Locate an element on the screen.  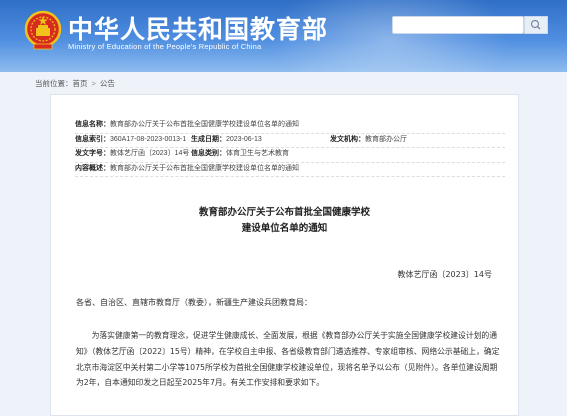
meta-value: 体育卫生与艺术教育 is located at coordinates (257, 153).